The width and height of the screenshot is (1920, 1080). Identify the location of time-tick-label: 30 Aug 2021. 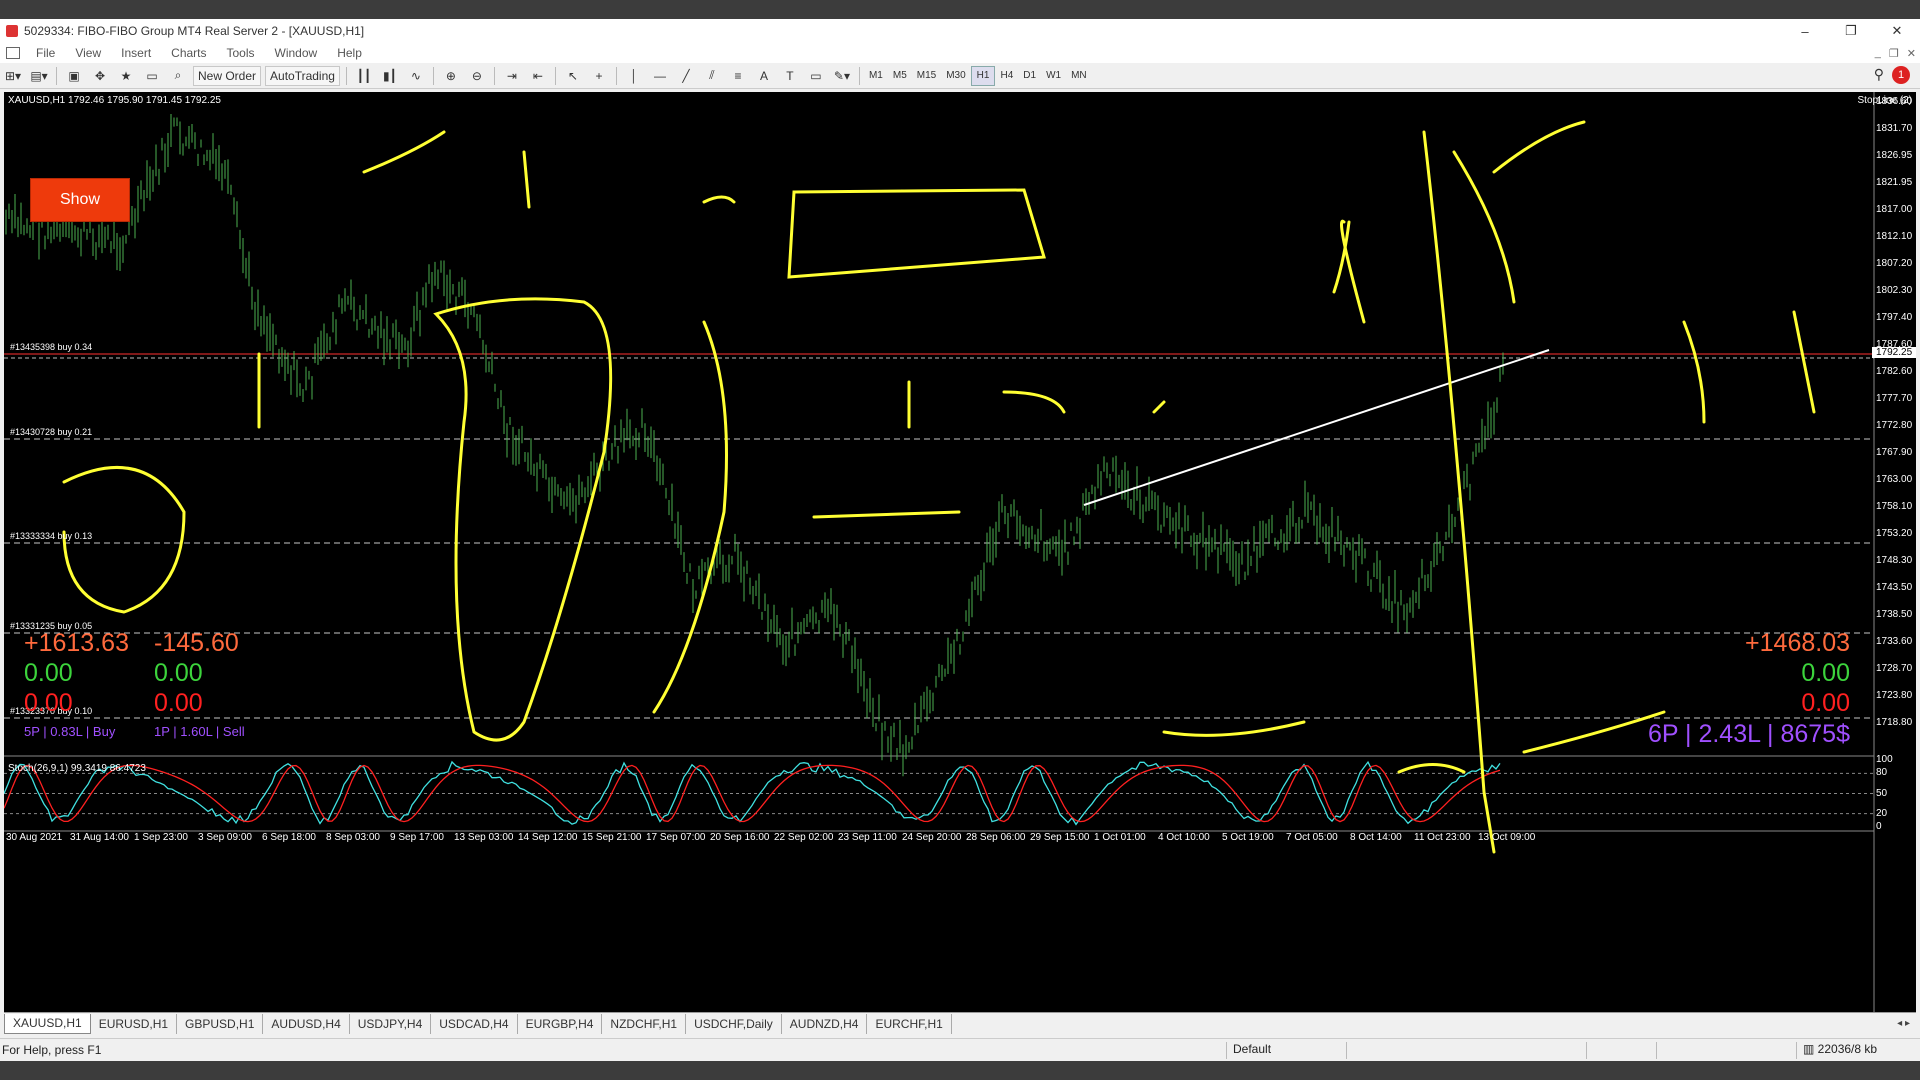
(34, 837).